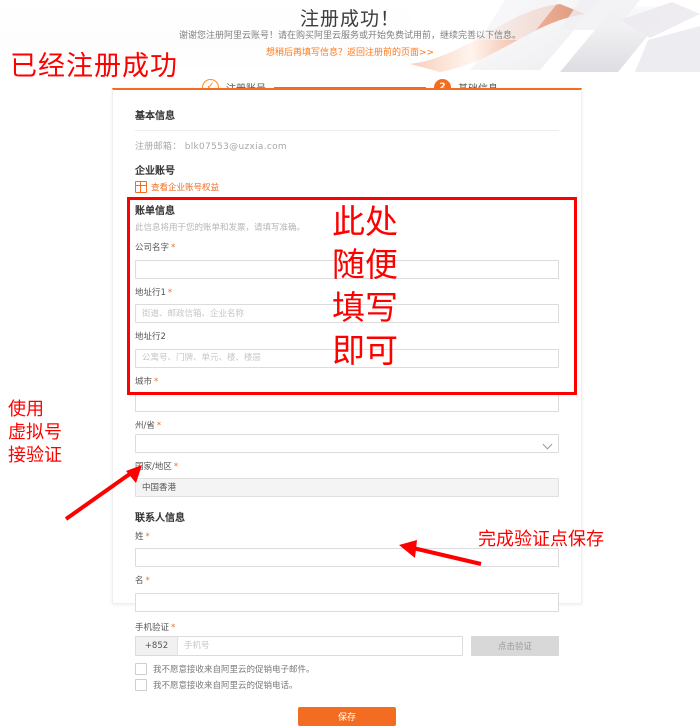  I want to click on label-phone-verification: 手机验证 *, so click(347, 627).